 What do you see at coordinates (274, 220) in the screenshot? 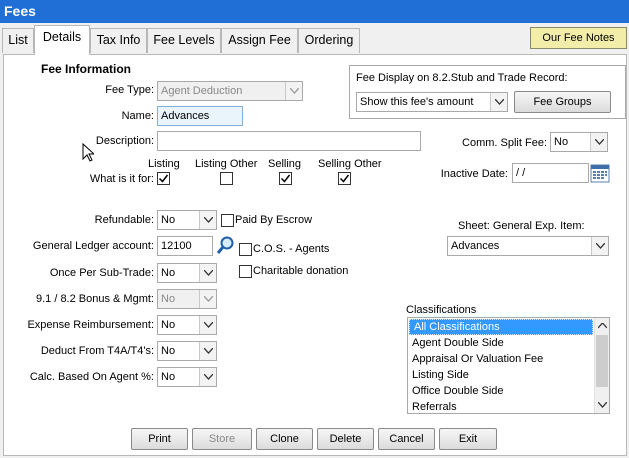
I see `paid-by-escrow-label: Paid By Escrow` at bounding box center [274, 220].